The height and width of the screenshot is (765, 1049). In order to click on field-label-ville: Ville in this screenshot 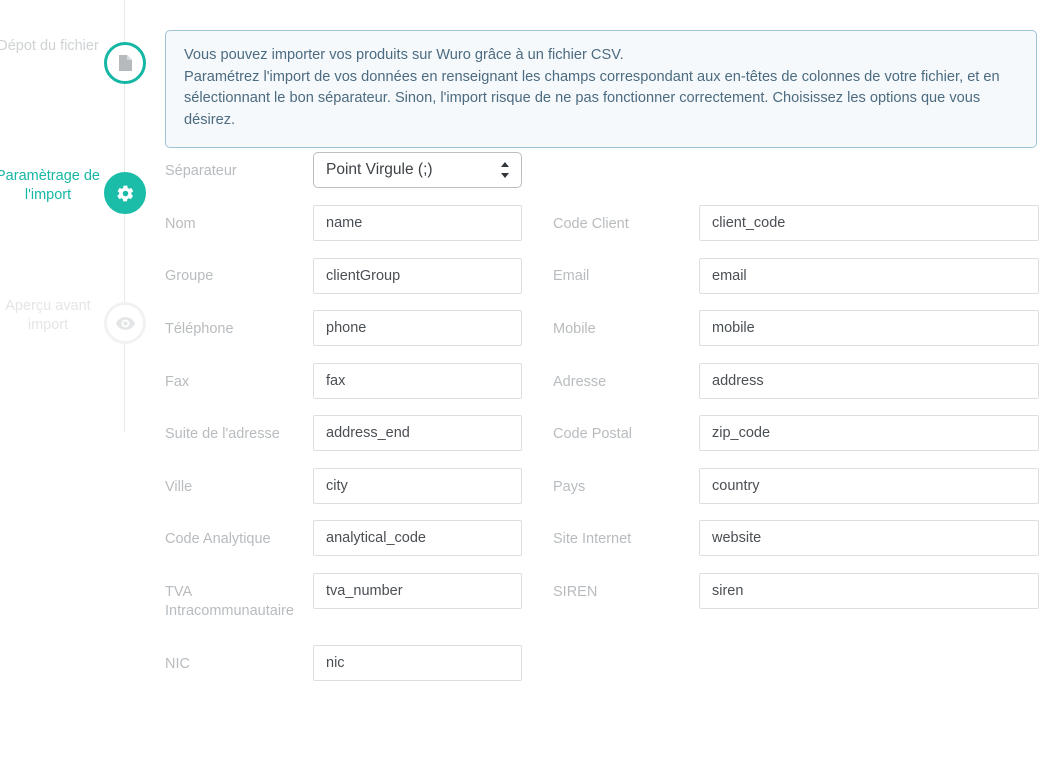, I will do `click(179, 487)`.